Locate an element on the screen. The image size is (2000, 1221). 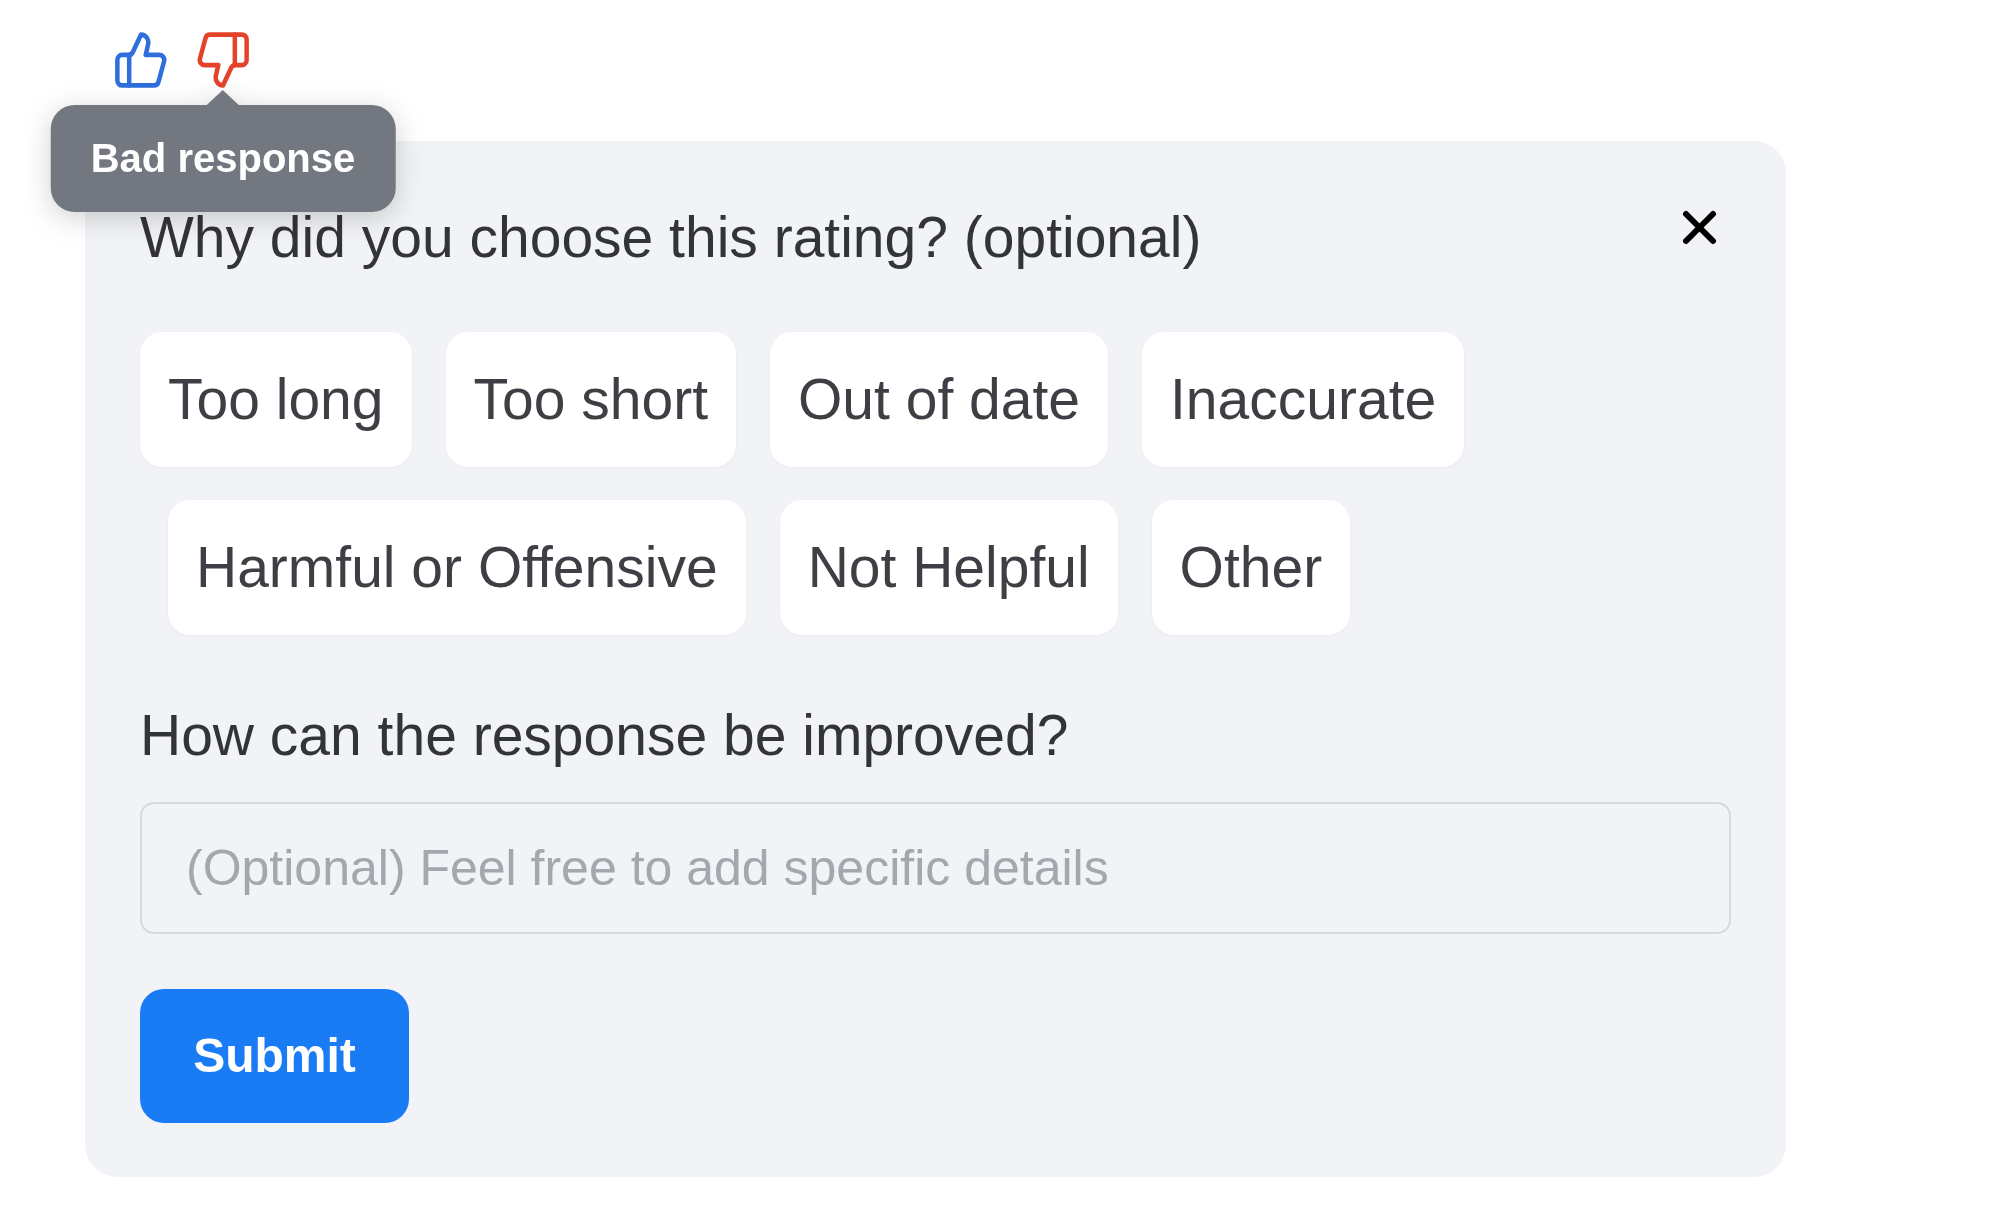
details-label: How can the response be improved? is located at coordinates (604, 735).